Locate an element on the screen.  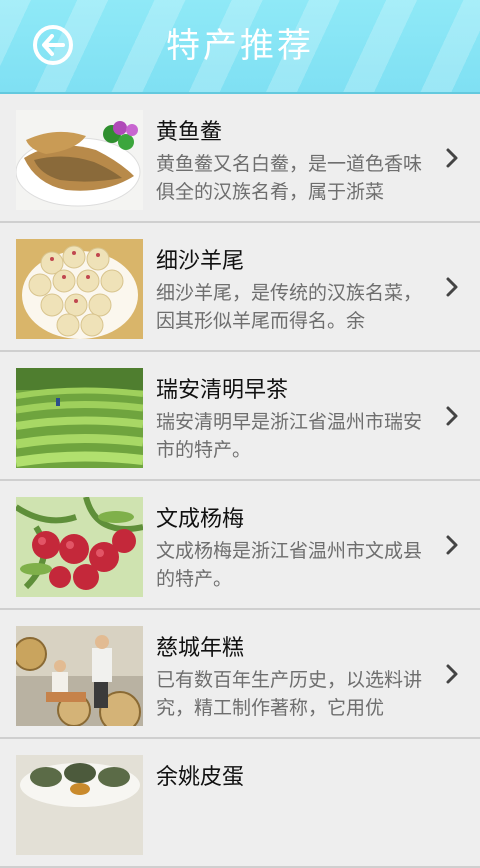
item-description: 黄鱼鲞又名白鲞，是一道色香味俱全的汉族名肴，属于浙菜 is located at coordinates (289, 178).